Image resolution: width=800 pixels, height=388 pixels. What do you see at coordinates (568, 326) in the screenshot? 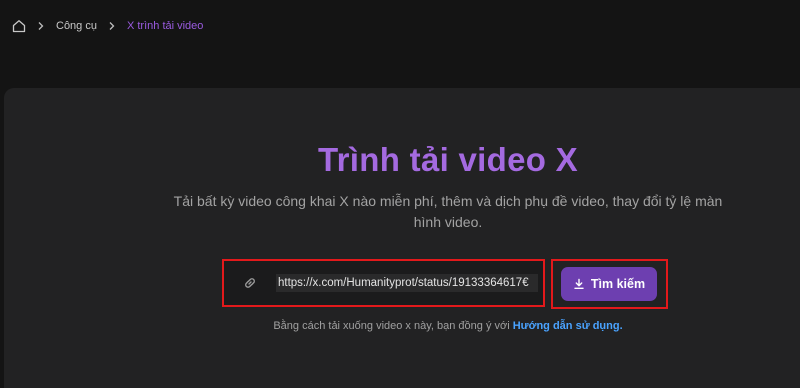
I see `usage-guide-link: Hướng dẫn sử dụng.` at bounding box center [568, 326].